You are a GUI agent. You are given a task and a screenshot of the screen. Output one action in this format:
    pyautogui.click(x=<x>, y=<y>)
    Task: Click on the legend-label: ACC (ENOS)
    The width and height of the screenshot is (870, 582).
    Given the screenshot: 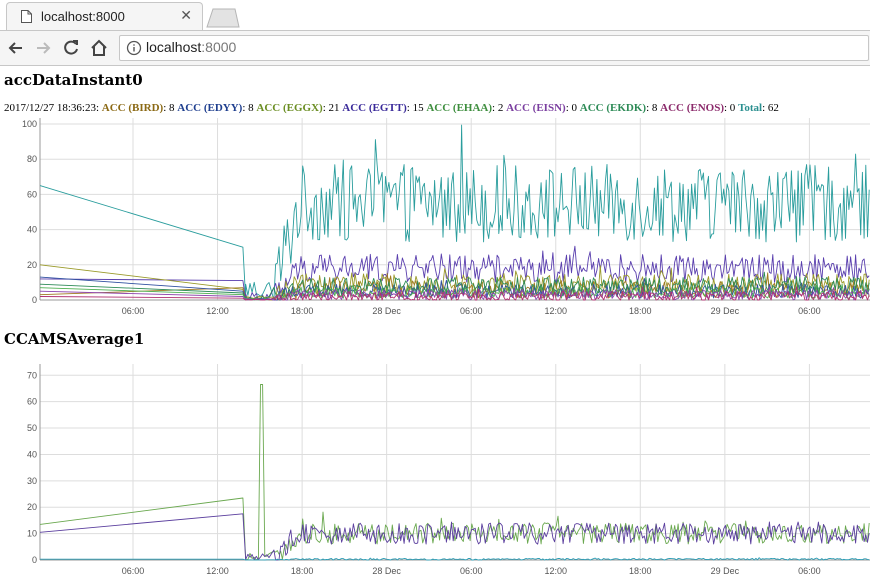 What is the action you would take?
    pyautogui.click(x=692, y=108)
    